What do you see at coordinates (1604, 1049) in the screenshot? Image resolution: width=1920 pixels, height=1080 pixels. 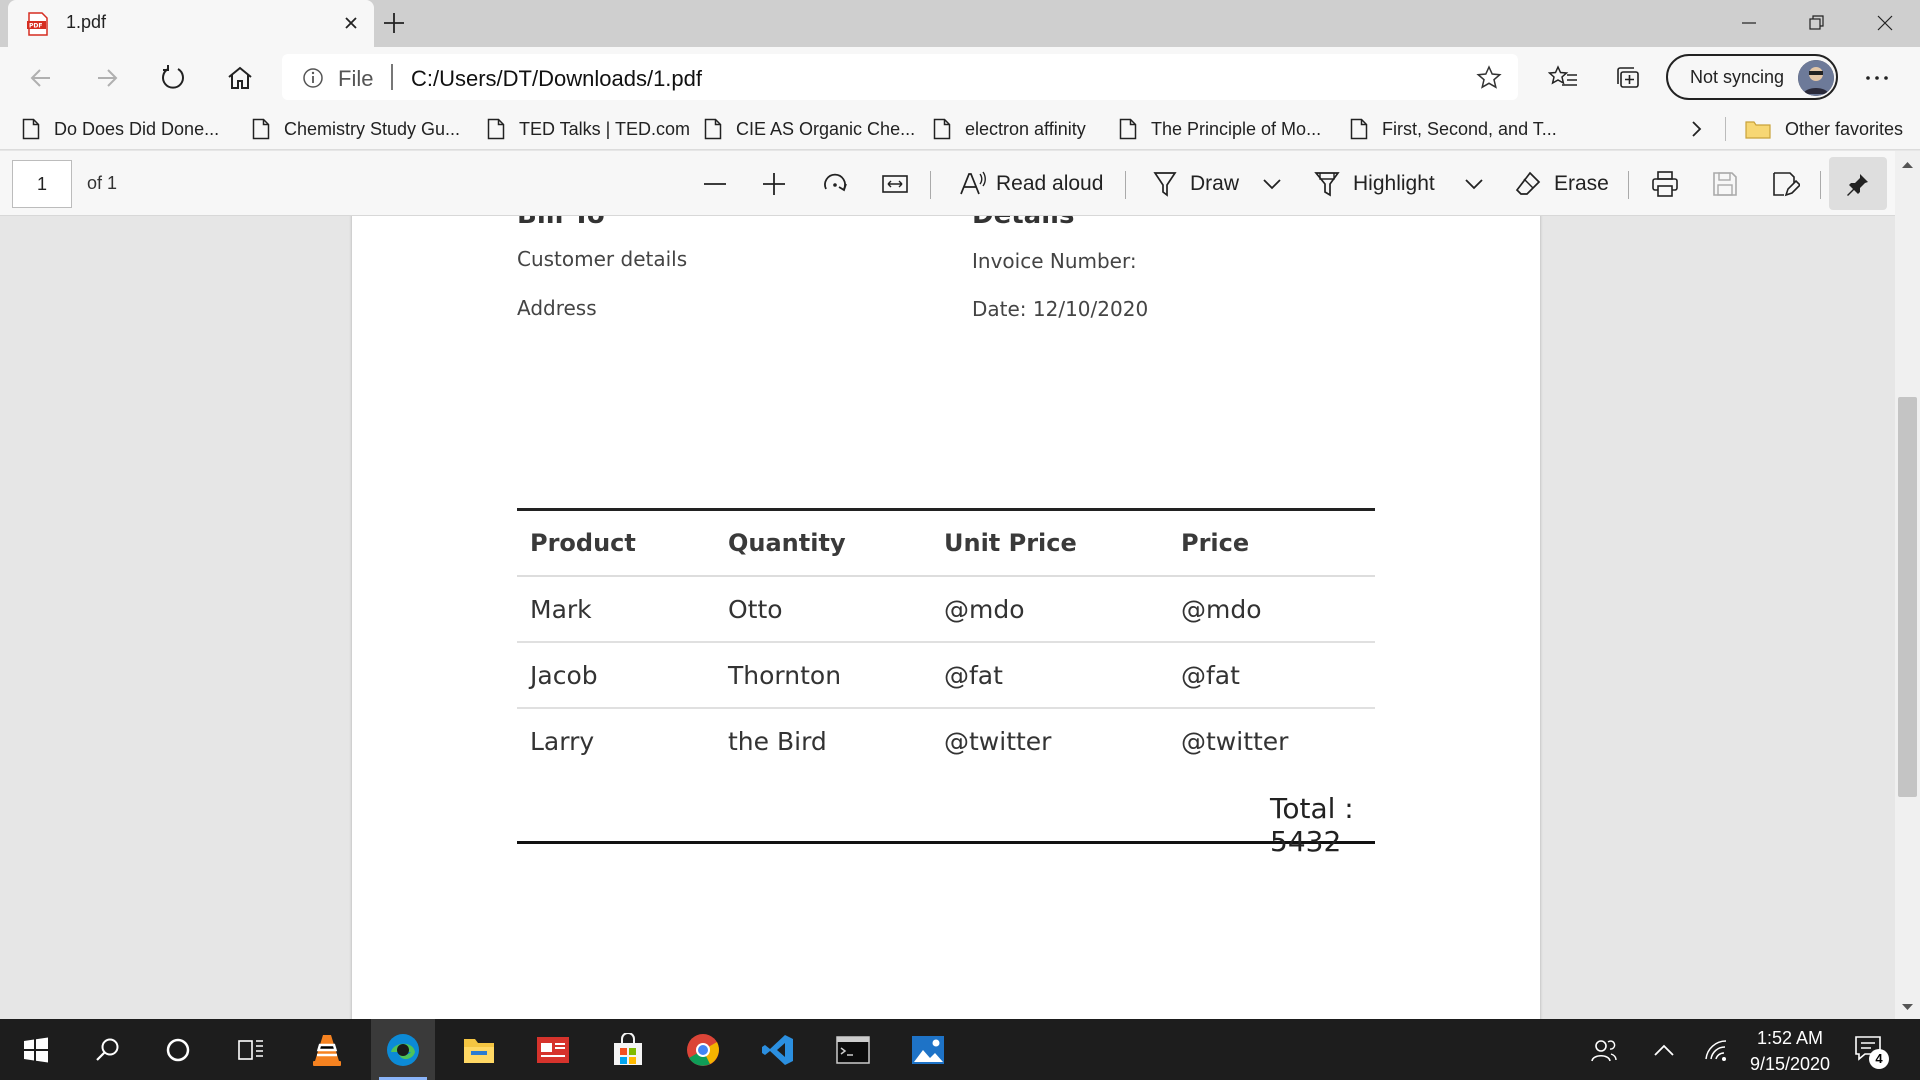 I see `people-button` at bounding box center [1604, 1049].